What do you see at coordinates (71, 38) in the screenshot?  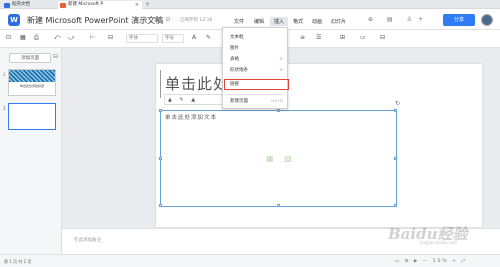 I see `redo-icon: ⤻` at bounding box center [71, 38].